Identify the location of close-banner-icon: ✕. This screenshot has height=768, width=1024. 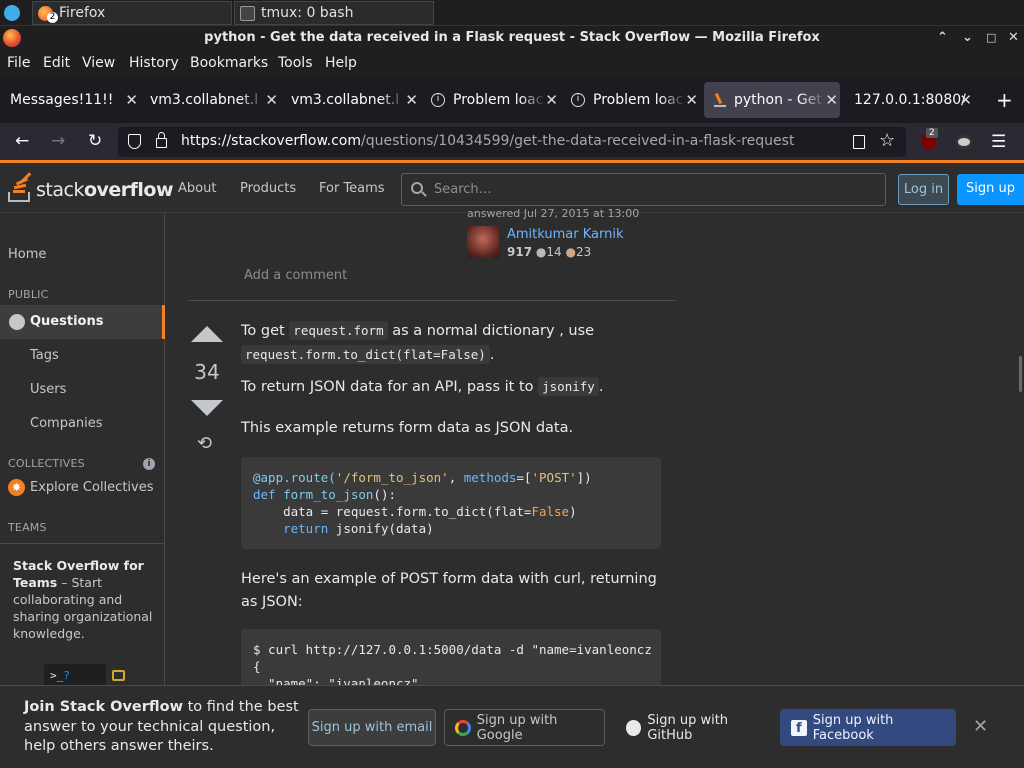
(980, 726).